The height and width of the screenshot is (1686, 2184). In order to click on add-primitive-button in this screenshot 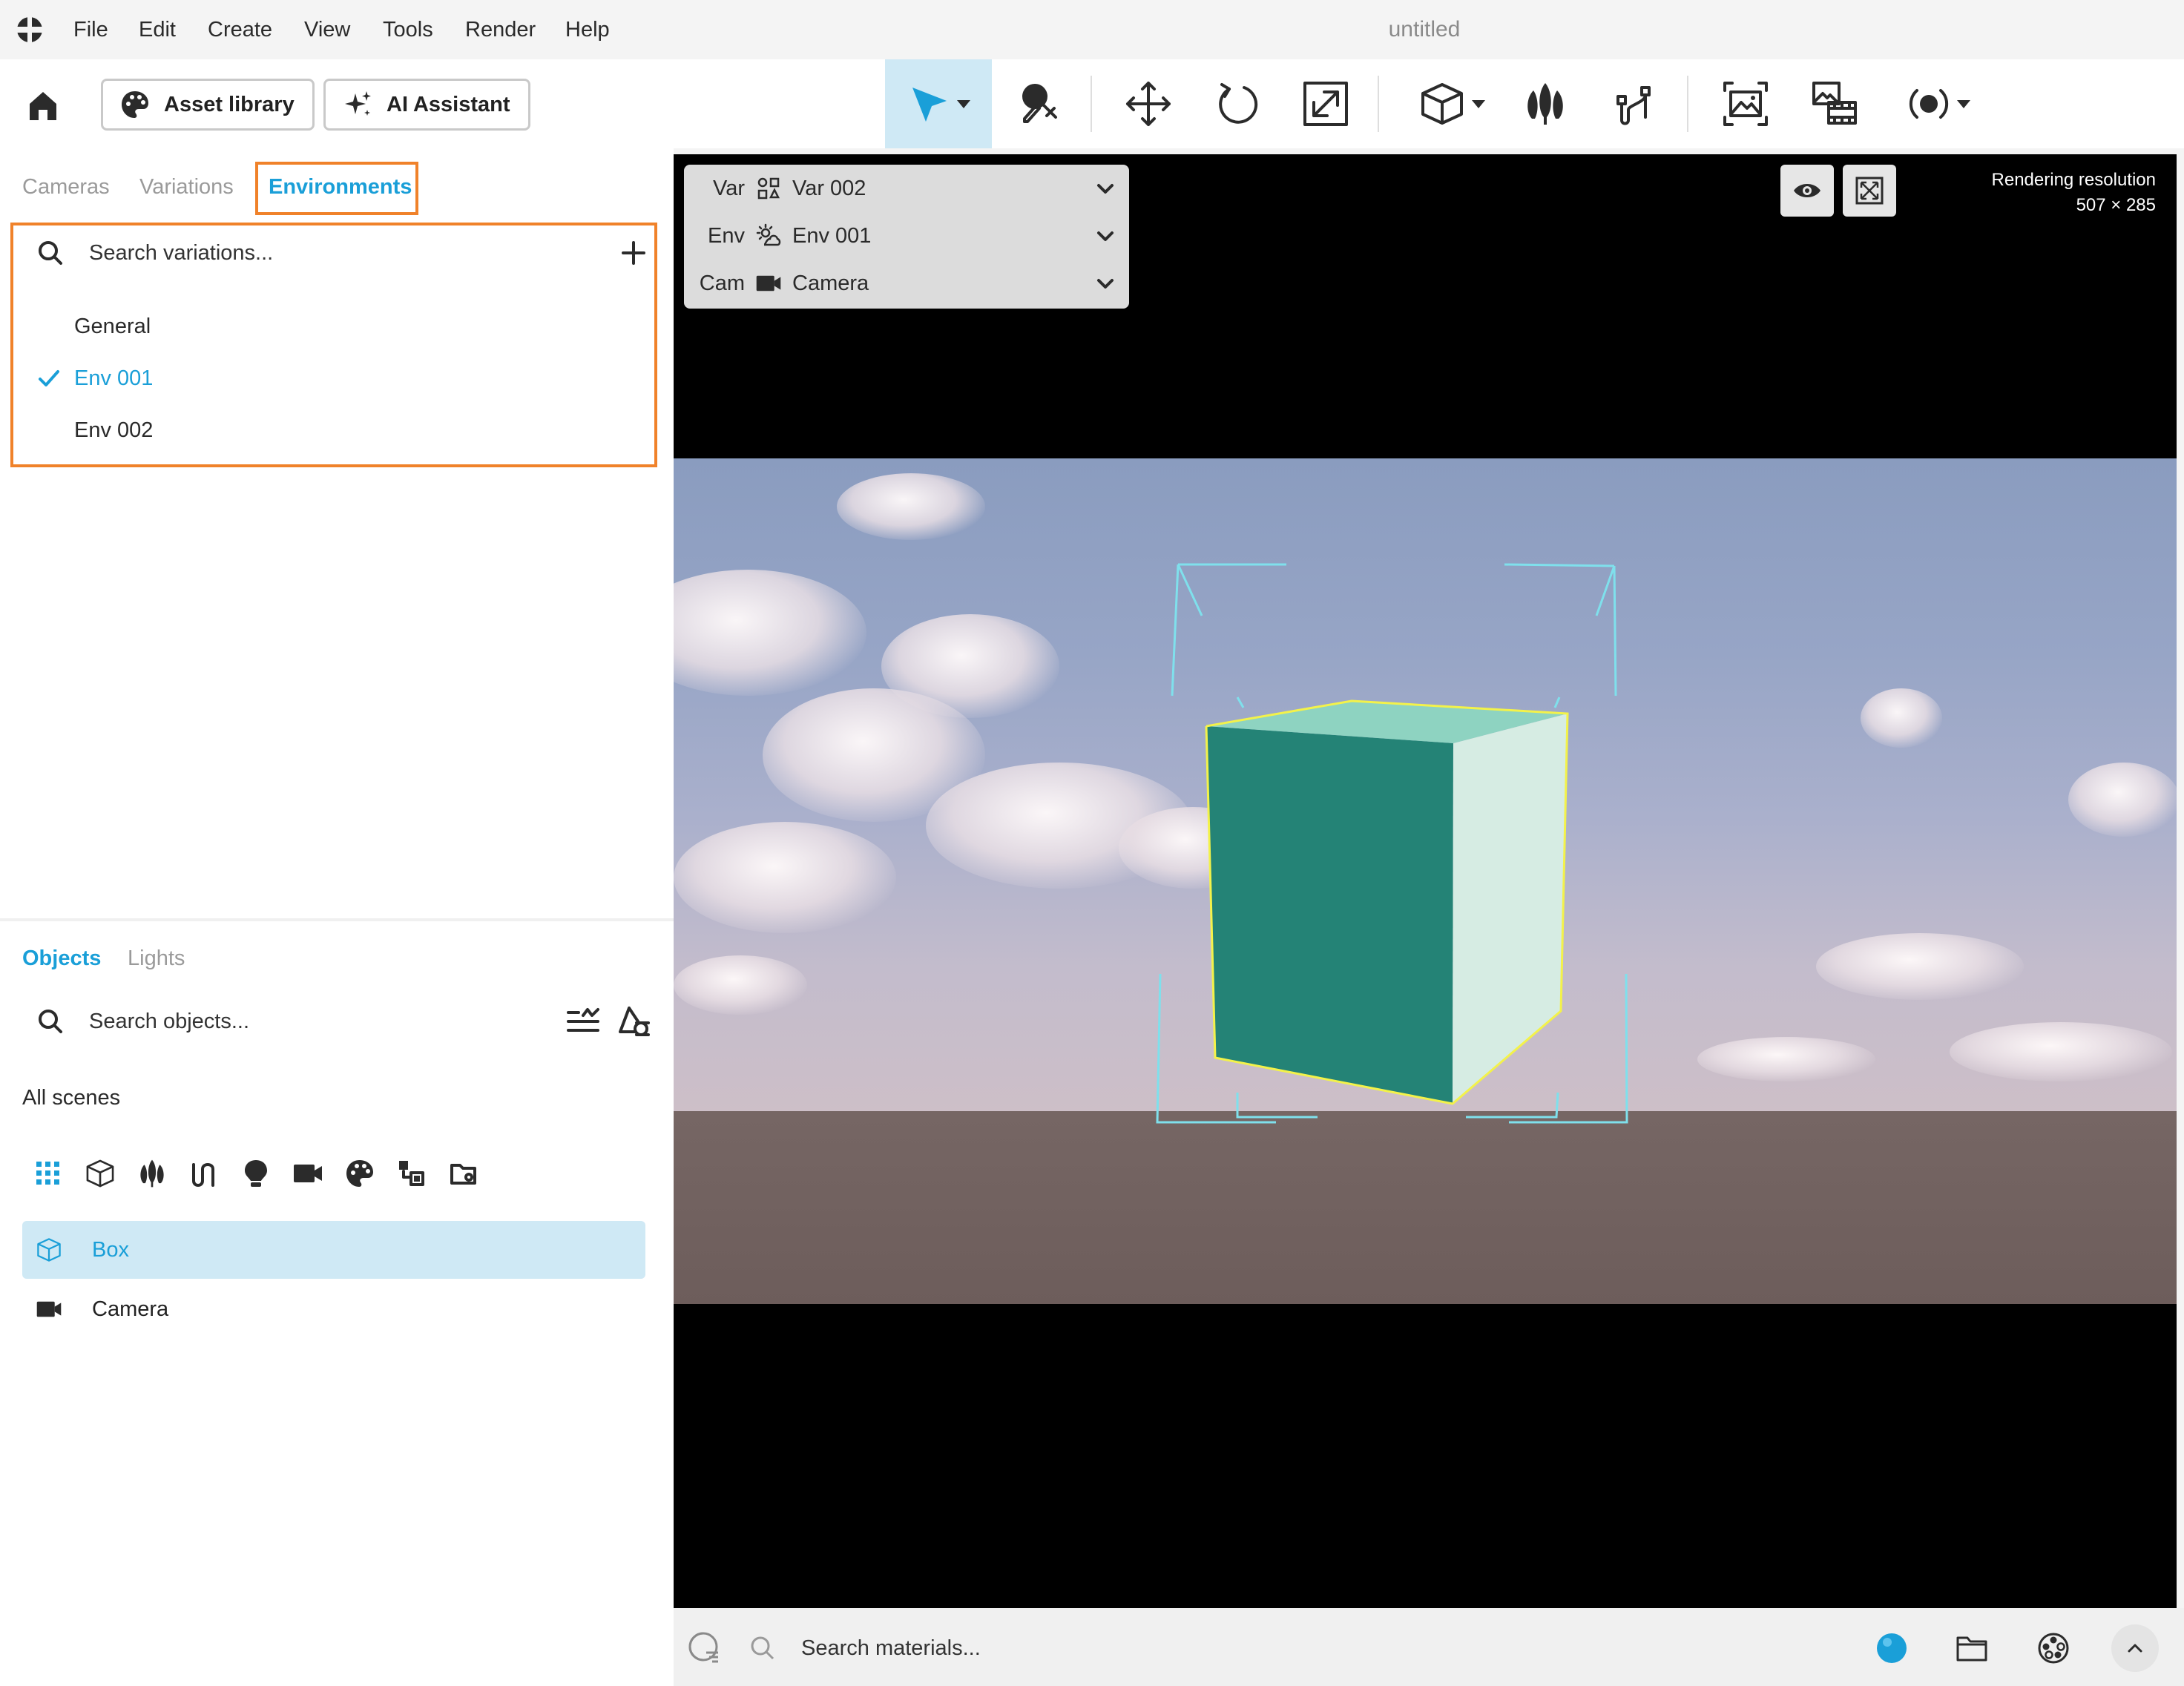, I will do `click(1452, 104)`.